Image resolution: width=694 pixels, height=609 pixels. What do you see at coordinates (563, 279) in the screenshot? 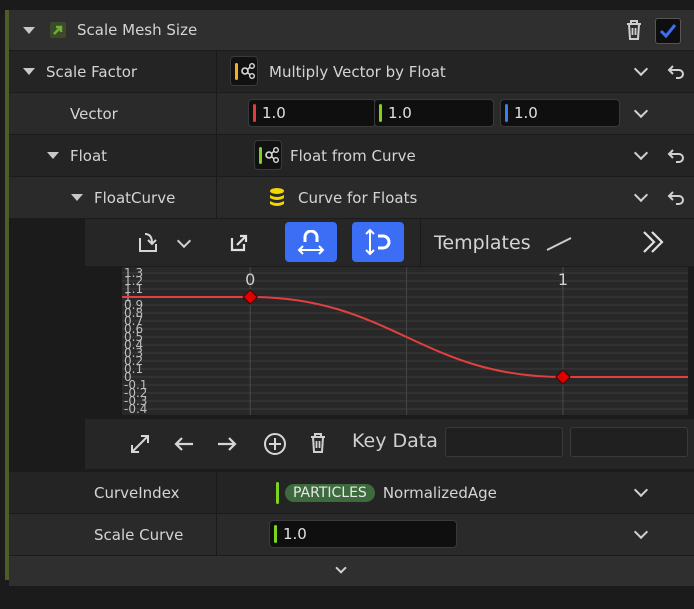
I see `x-tick-label: 1` at bounding box center [563, 279].